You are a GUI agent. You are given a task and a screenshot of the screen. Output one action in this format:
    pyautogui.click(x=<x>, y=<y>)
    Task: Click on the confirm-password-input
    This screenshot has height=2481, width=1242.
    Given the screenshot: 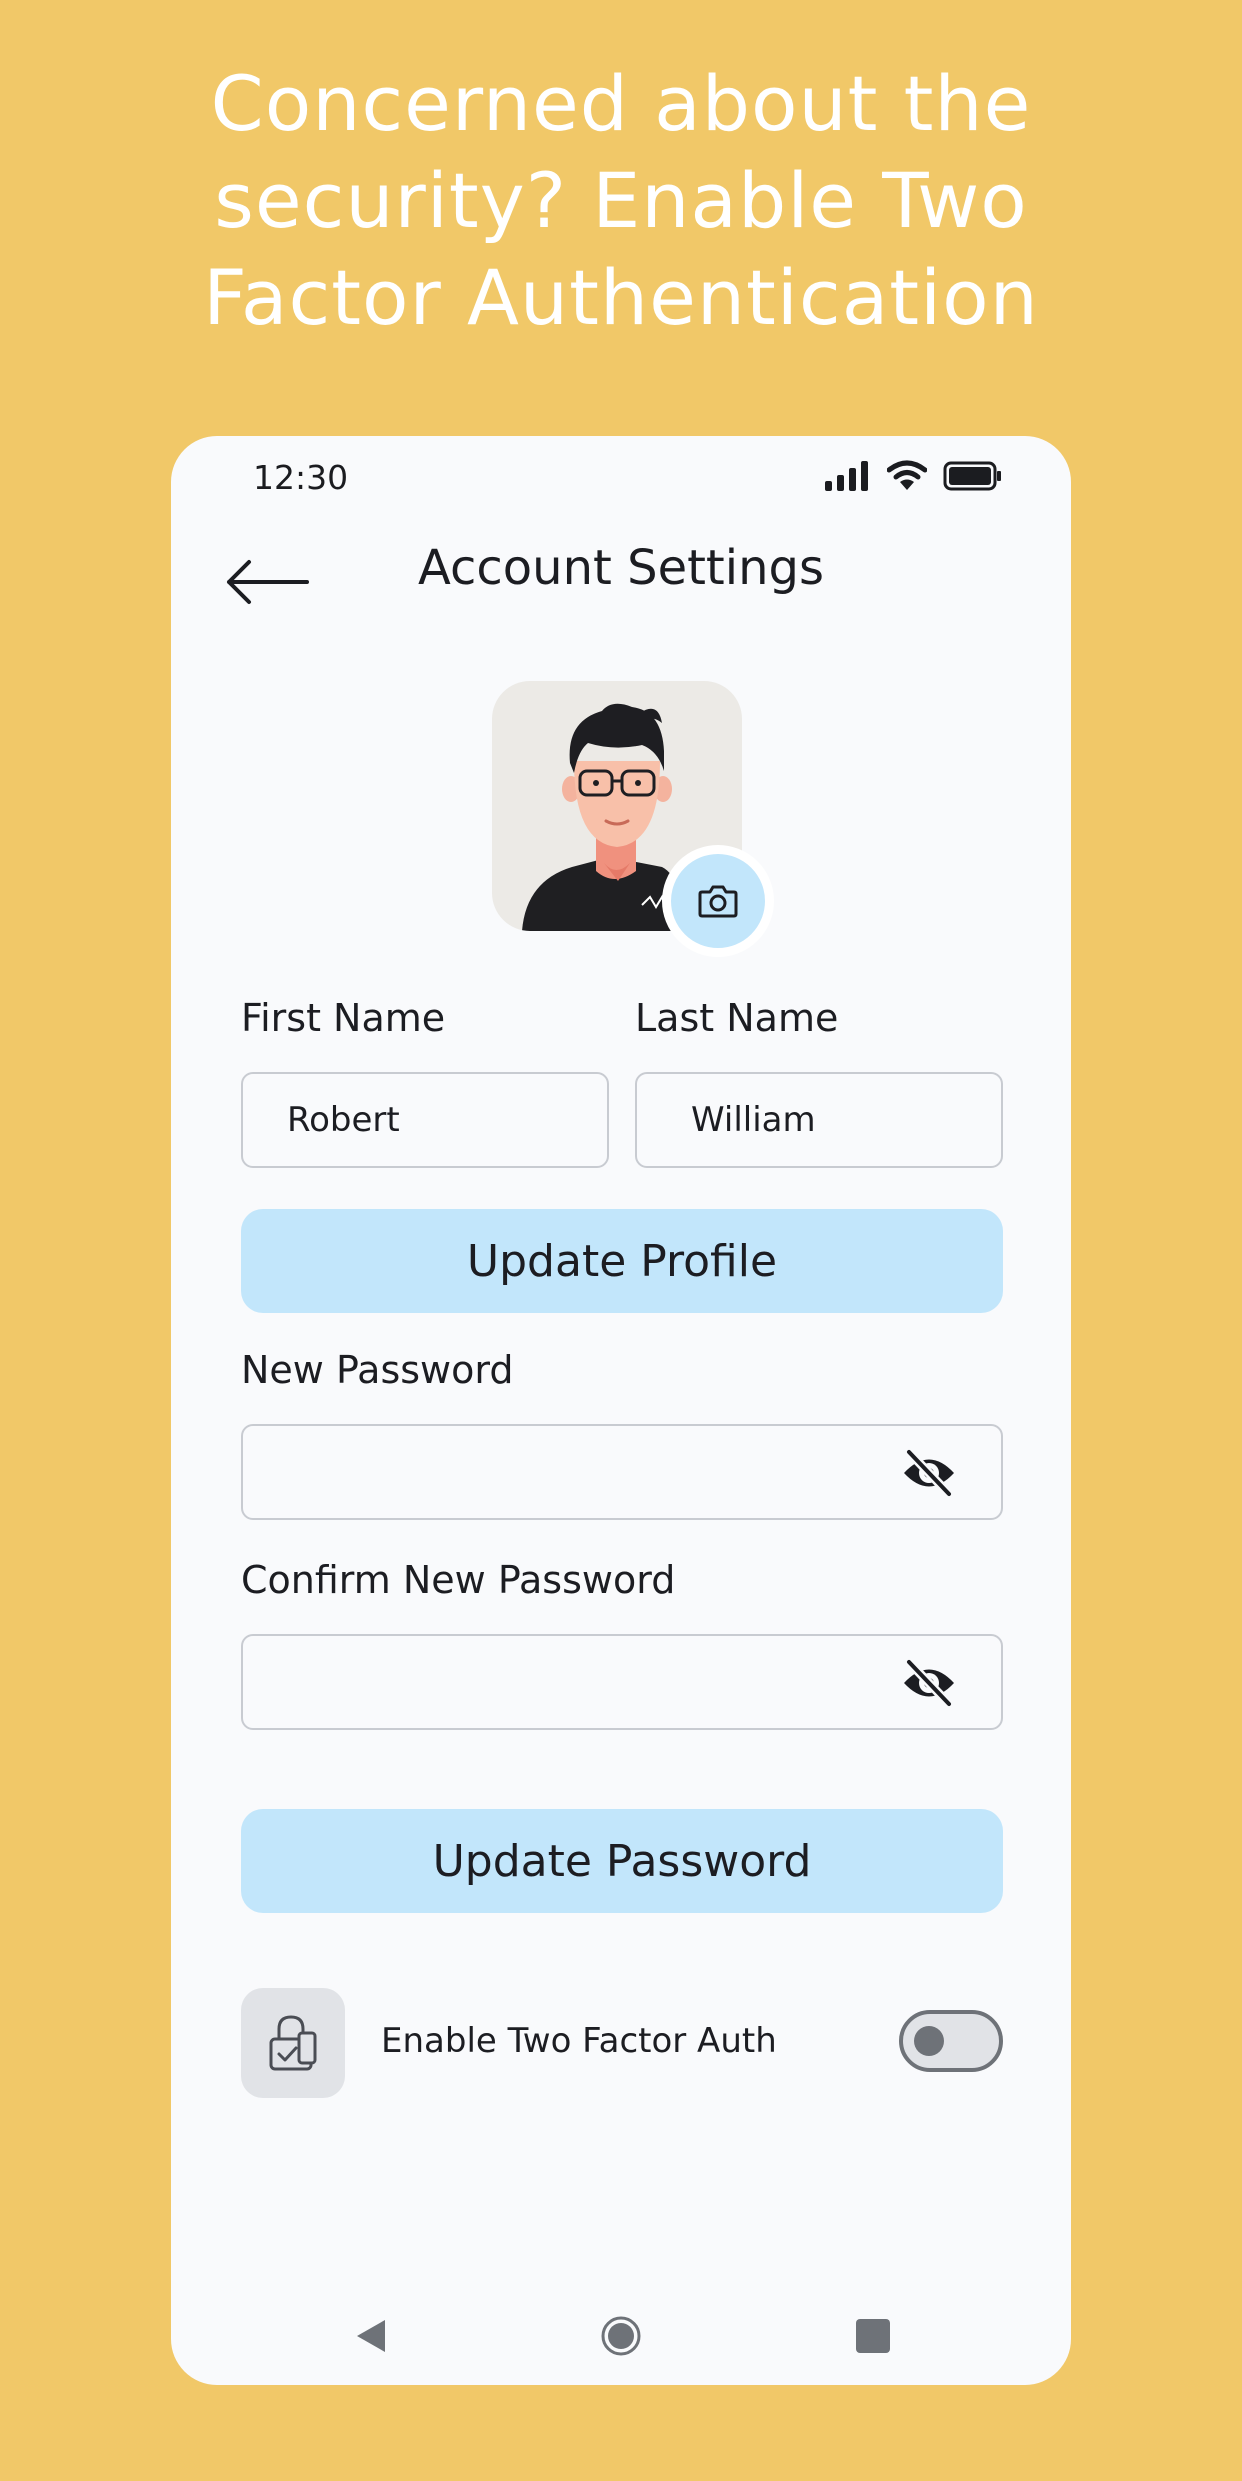 What is the action you would take?
    pyautogui.click(x=622, y=1682)
    